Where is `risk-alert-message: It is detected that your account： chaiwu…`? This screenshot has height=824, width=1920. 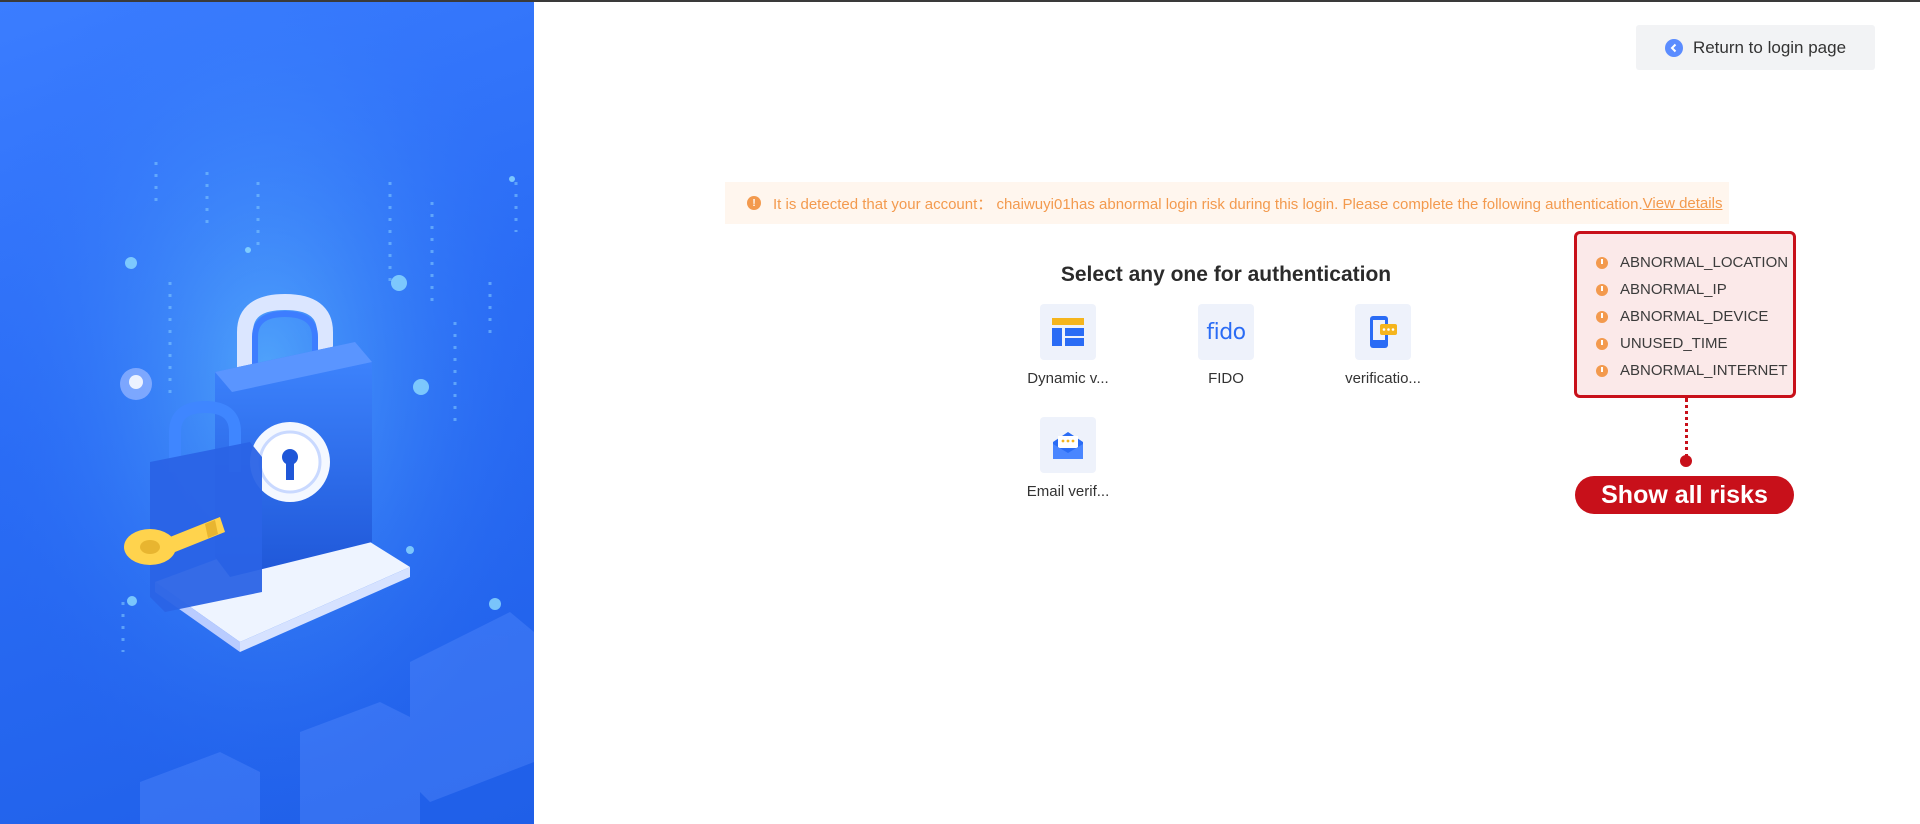
risk-alert-message: It is detected that your account： chaiwu… is located at coordinates (1208, 204).